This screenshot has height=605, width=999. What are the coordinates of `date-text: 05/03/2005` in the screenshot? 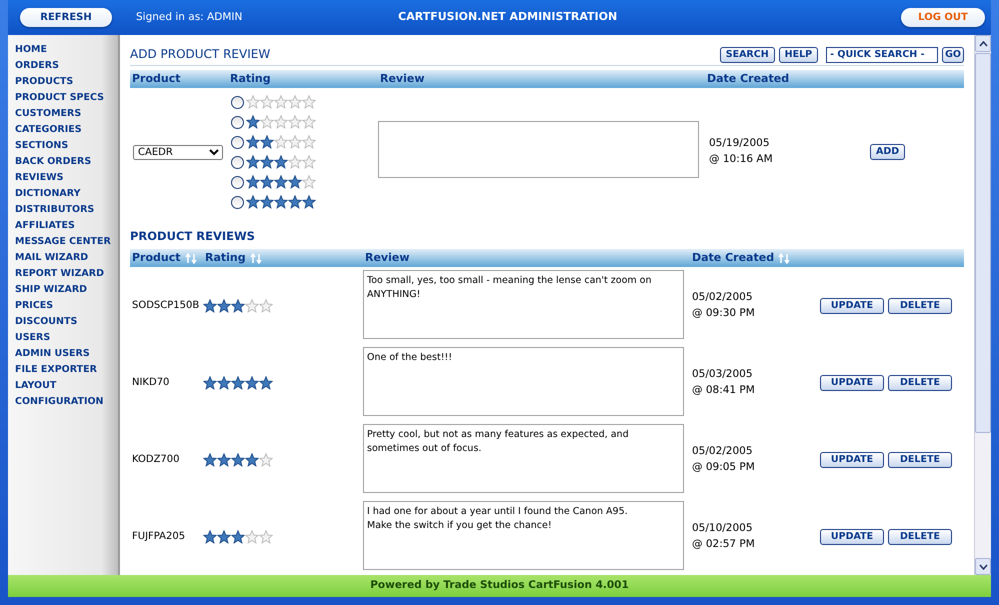 It's located at (723, 374).